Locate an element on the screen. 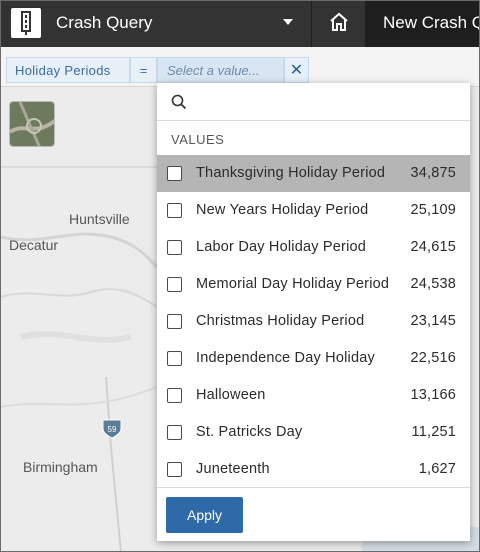  item-label: St. Patricks Day is located at coordinates (249, 432).